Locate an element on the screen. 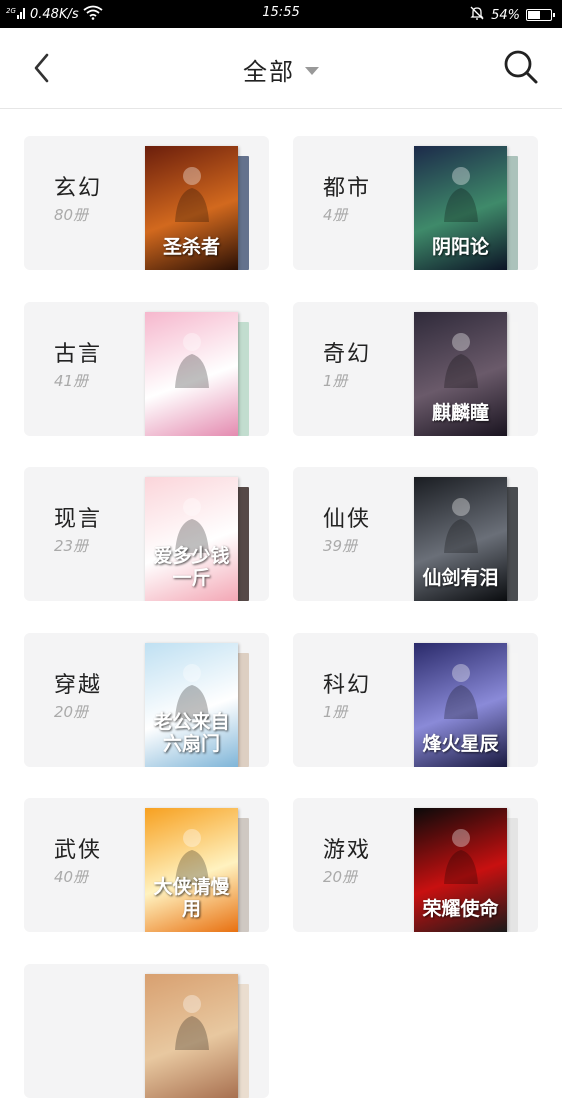 This screenshot has width=562, height=1098. category-card: 奇幻 1册麒麟瞳 is located at coordinates (415, 369).